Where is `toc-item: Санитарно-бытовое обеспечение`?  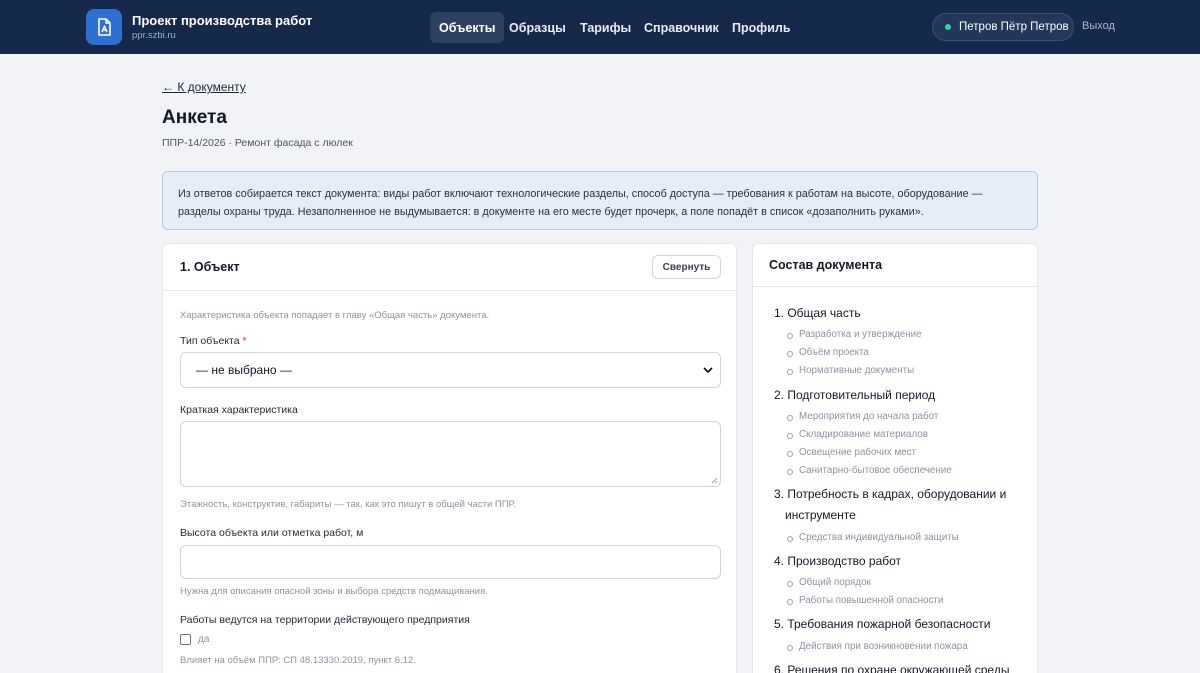 toc-item: Санитарно-бытовое обеспечение is located at coordinates (869, 470).